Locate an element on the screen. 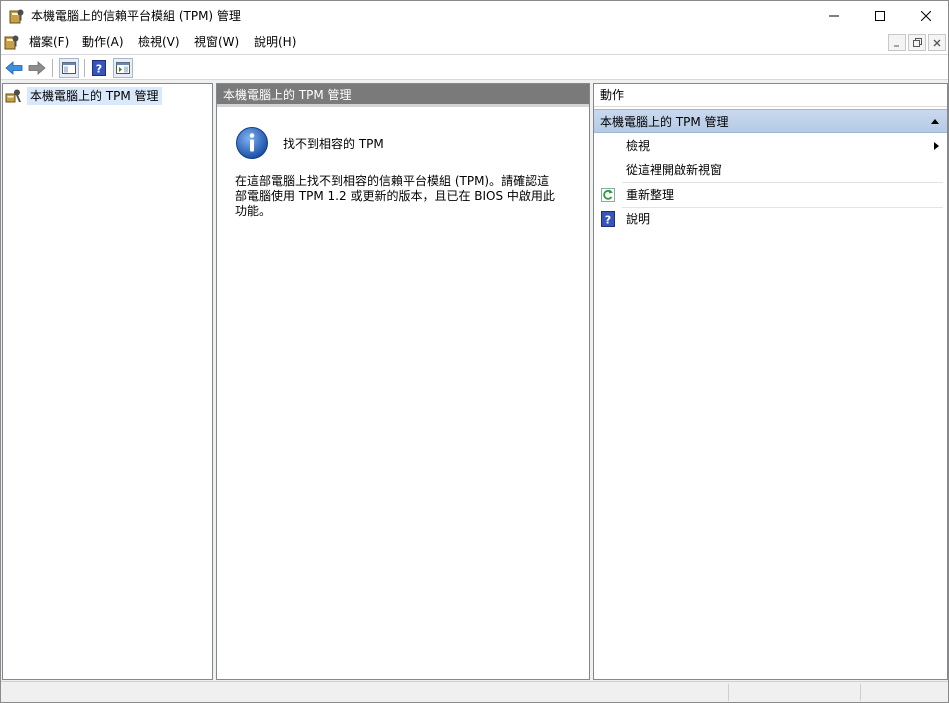  action-pane-icon is located at coordinates (123, 68).